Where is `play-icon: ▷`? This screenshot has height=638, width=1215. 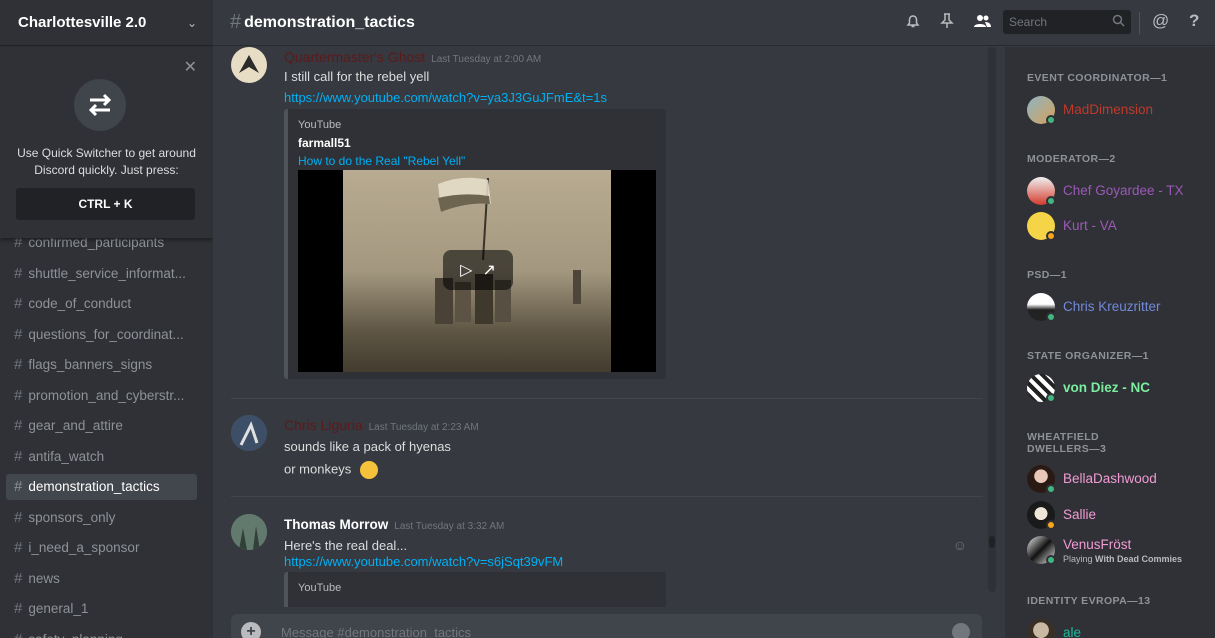 play-icon: ▷ is located at coordinates (466, 270).